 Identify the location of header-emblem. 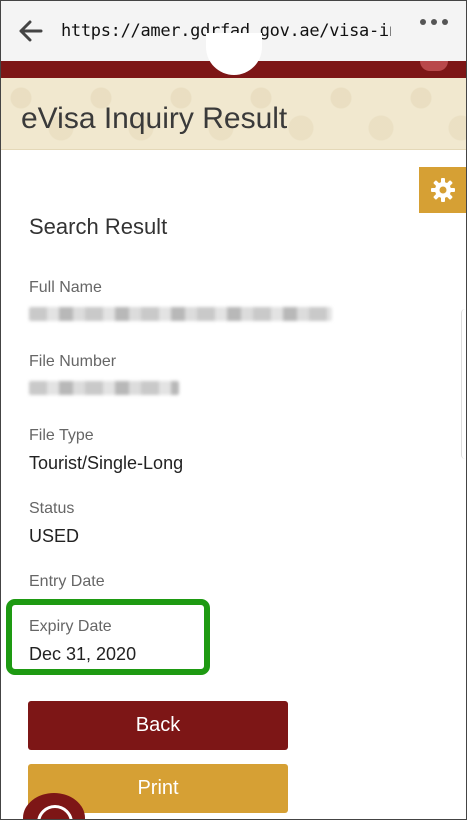
(434, 66).